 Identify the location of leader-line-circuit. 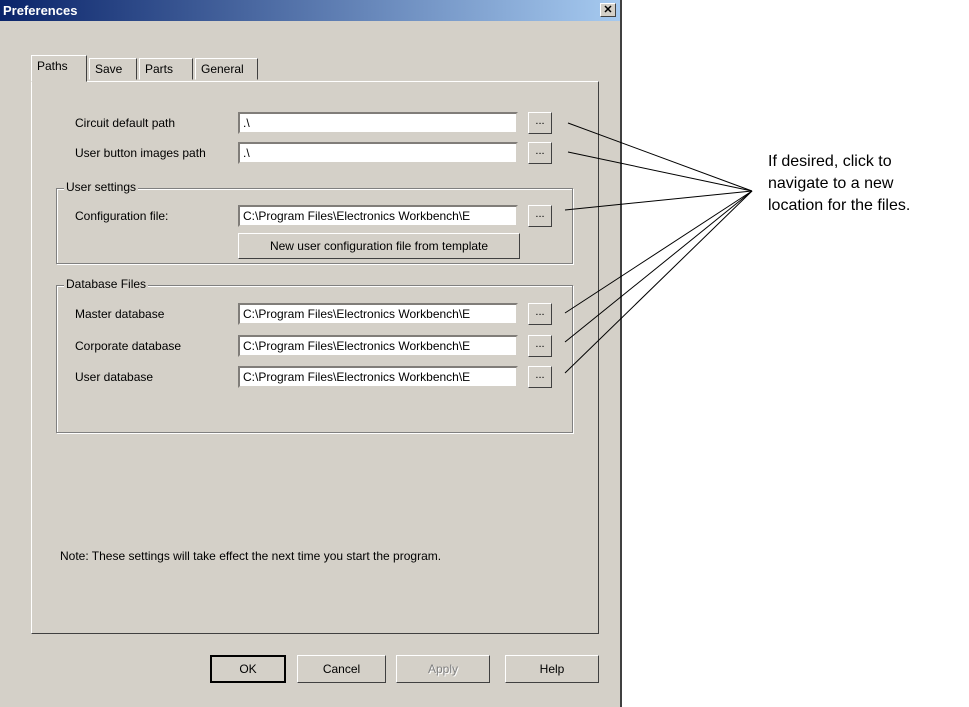
(660, 157).